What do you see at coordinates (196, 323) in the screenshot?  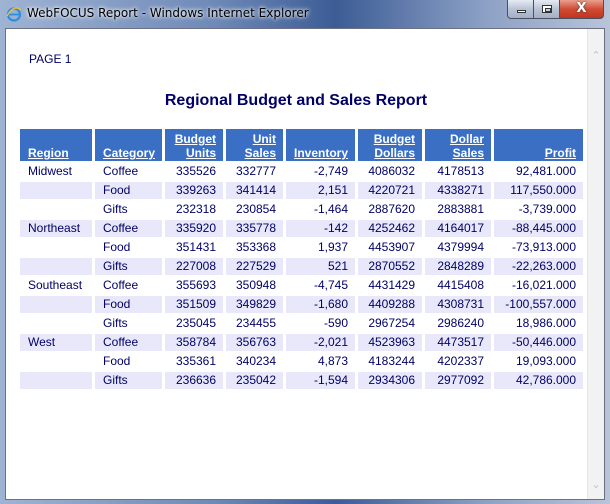 I see `budget-units-cell: 235045` at bounding box center [196, 323].